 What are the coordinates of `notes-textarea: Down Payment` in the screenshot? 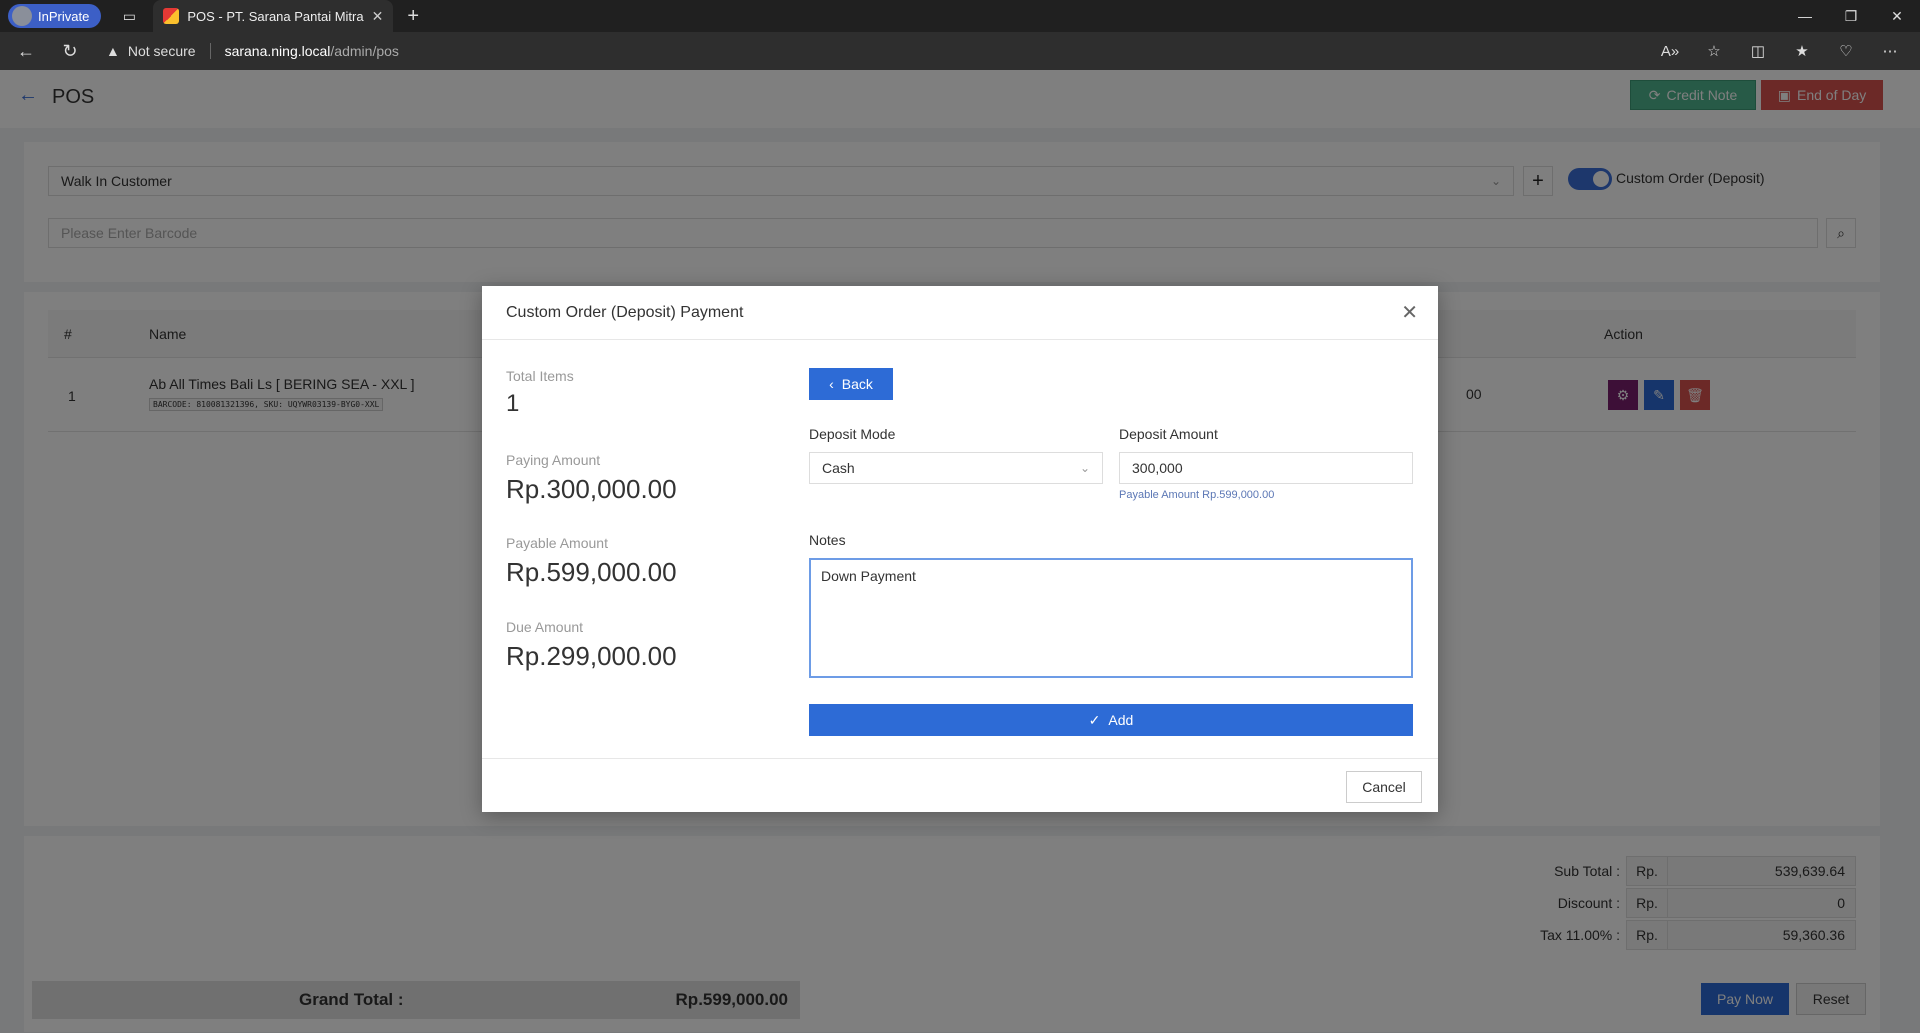 It's located at (1111, 618).